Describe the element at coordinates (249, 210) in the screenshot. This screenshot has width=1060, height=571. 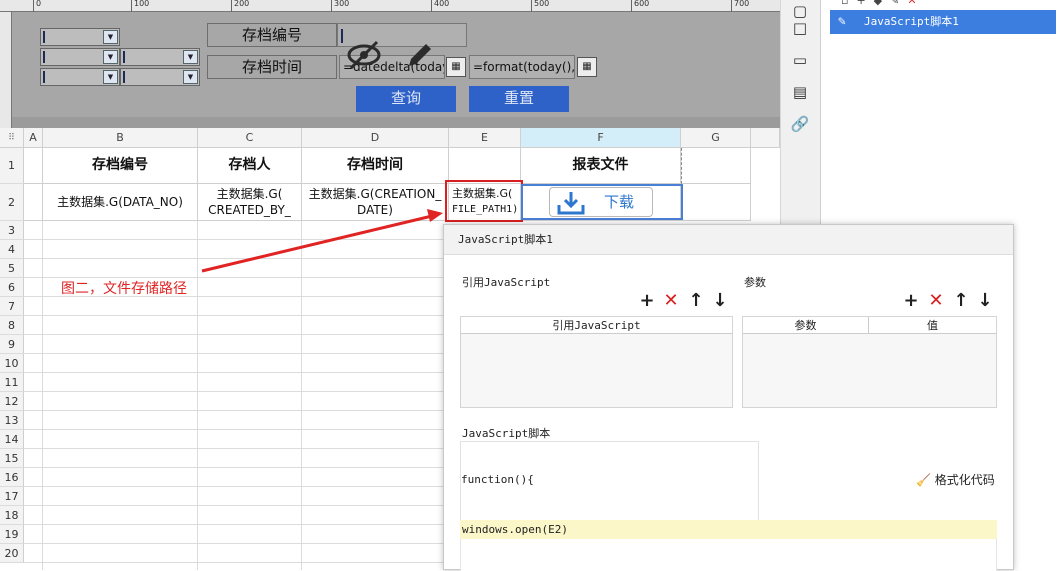
I see `cell-C2-line2: CREATED_BY_` at that location.